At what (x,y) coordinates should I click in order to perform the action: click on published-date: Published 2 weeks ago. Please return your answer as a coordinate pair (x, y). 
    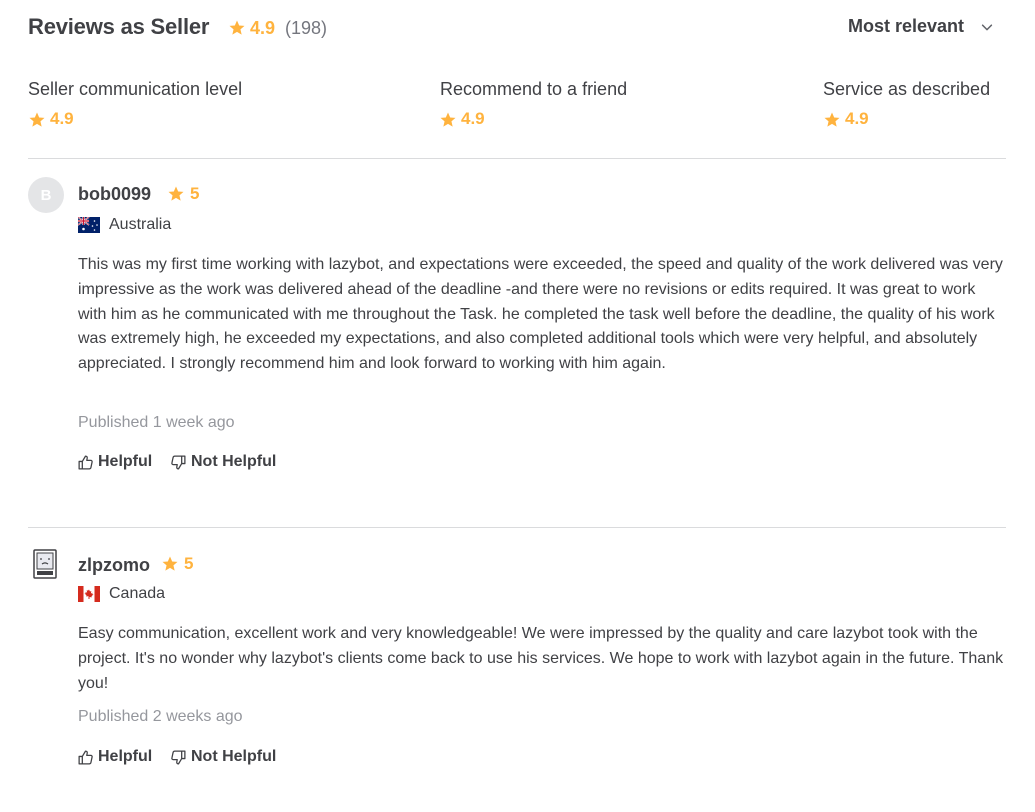
    Looking at the image, I should click on (160, 716).